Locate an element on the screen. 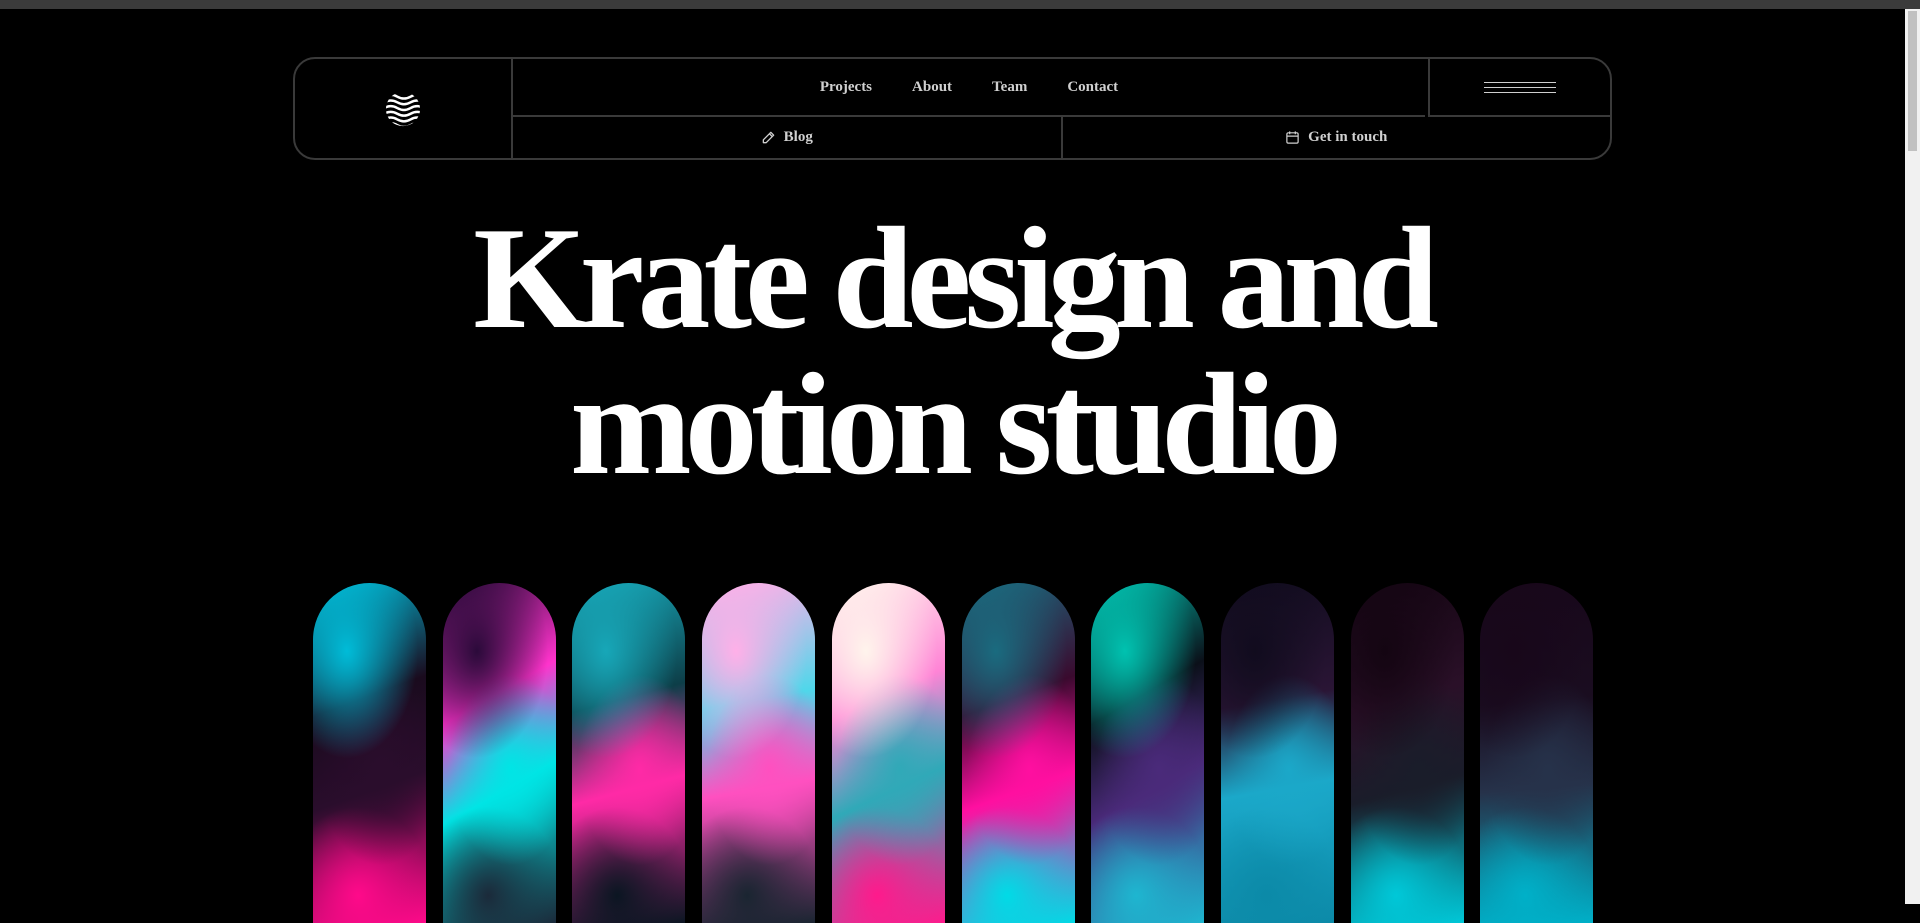 The height and width of the screenshot is (923, 1920). wave-logo-icon is located at coordinates (403, 109).